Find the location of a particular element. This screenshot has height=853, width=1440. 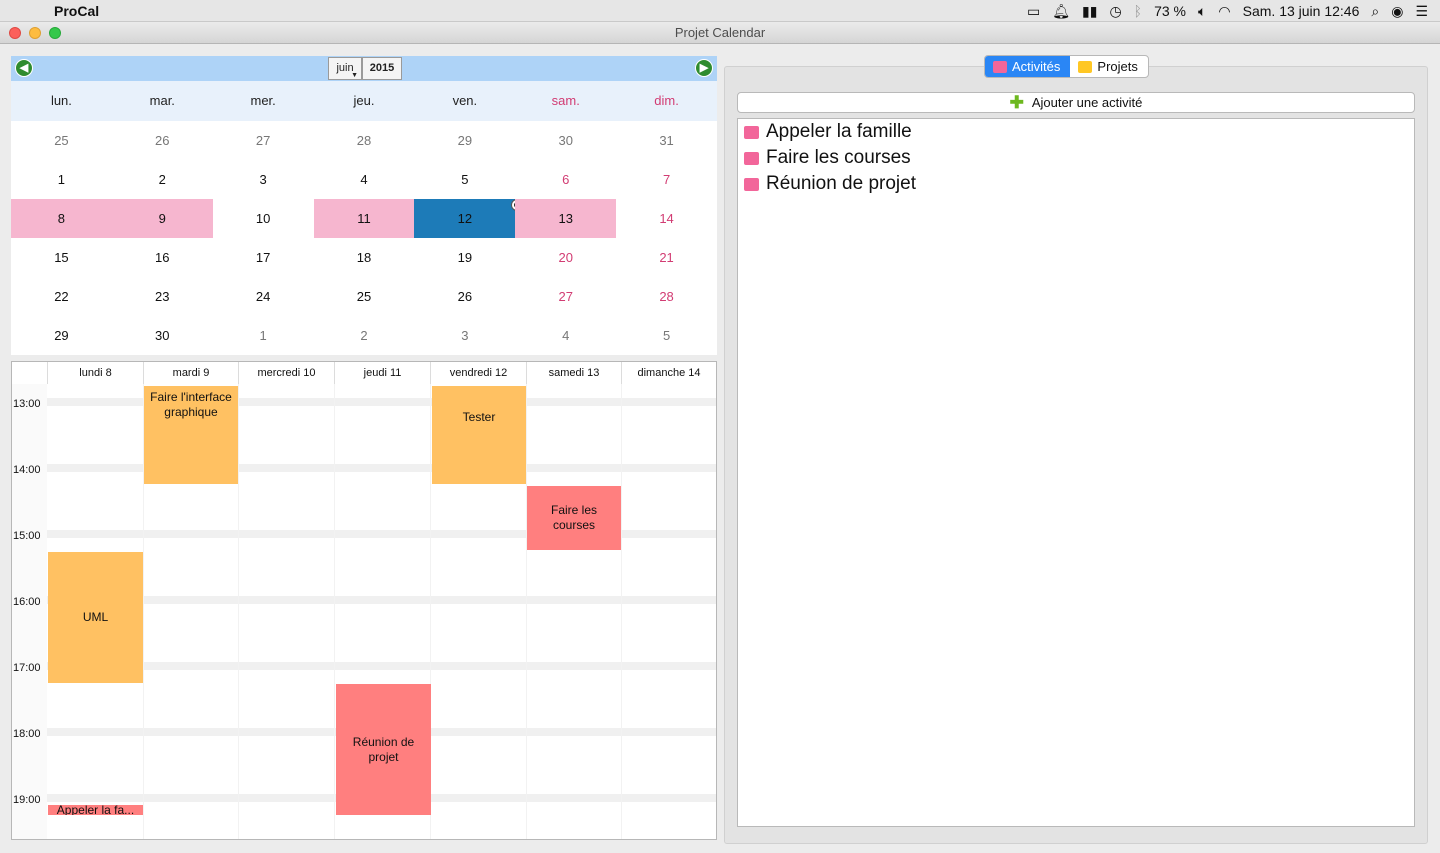

time-machine-icon: ◷ is located at coordinates (1115, 11).